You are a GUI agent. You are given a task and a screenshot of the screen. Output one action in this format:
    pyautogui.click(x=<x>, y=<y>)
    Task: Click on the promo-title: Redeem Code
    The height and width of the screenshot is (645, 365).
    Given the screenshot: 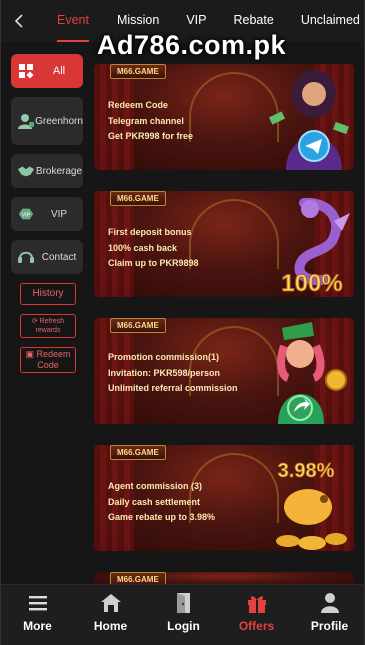 What is the action you would take?
    pyautogui.click(x=138, y=105)
    